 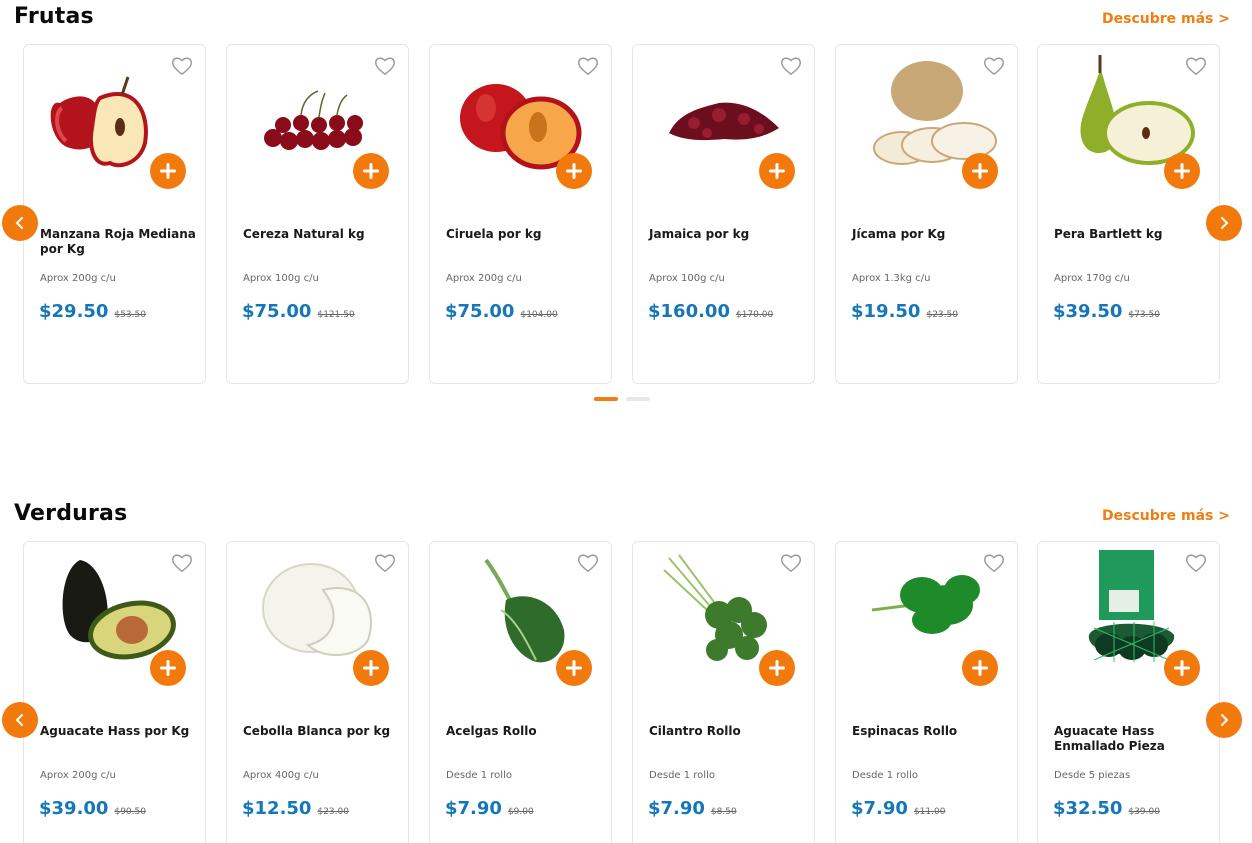 I want to click on product-name: Espinacas Rollo, so click(x=905, y=731).